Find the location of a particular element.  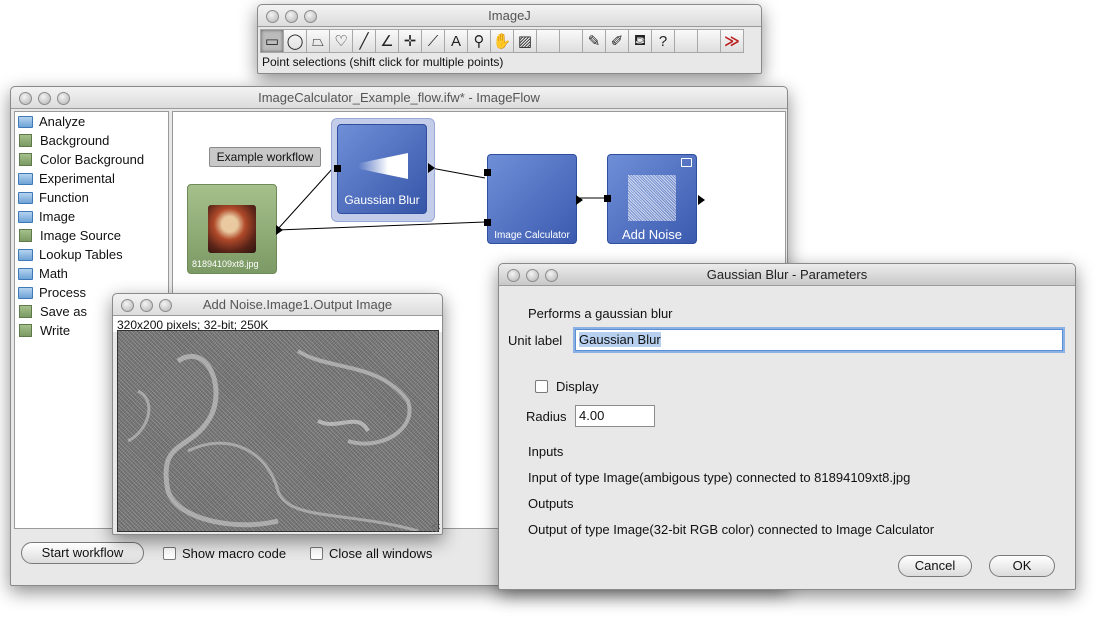

node-blur-label: Gaussian Blur is located at coordinates (382, 200).